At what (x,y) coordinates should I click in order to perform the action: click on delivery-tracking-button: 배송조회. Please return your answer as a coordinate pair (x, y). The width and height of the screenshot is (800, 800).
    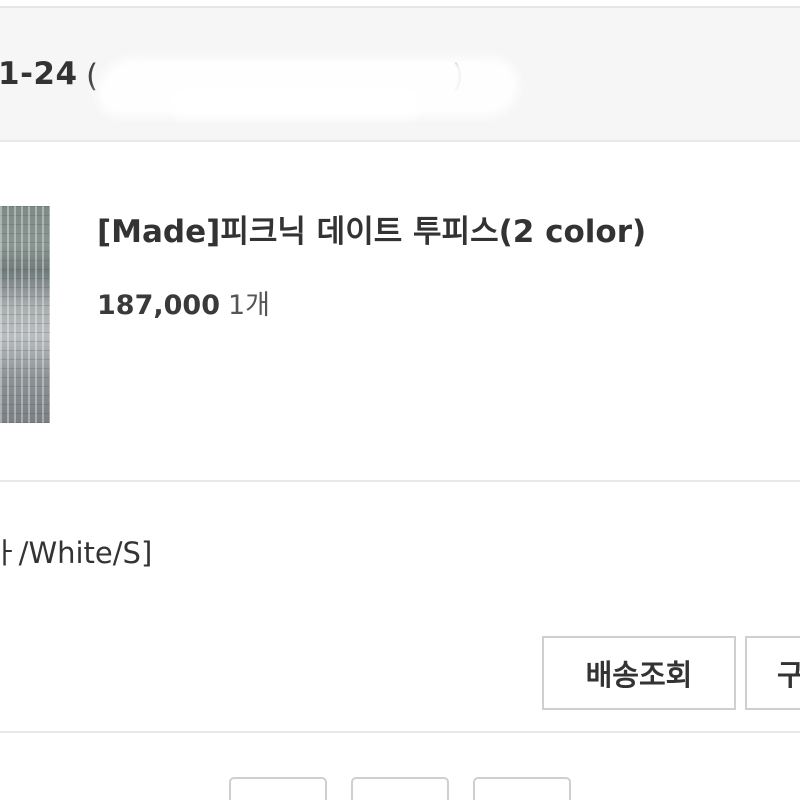
    Looking at the image, I should click on (639, 673).